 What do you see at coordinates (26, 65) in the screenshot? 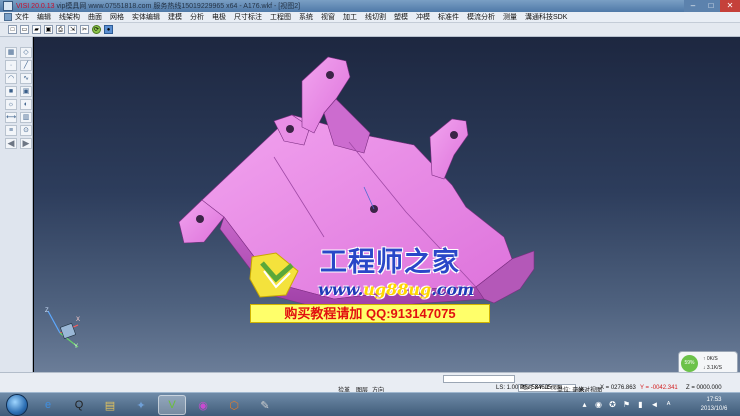
I see `line-icon: ╱` at bounding box center [26, 65].